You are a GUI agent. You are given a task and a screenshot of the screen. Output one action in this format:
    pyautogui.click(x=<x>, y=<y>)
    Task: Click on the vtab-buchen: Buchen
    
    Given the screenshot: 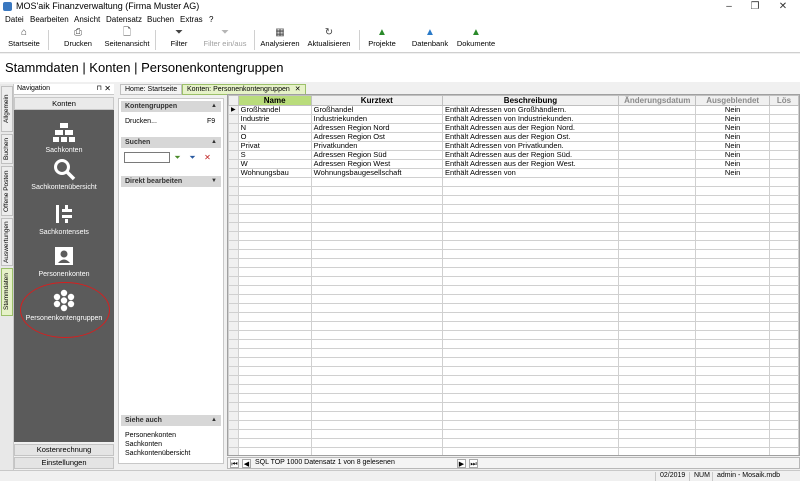 What is the action you would take?
    pyautogui.click(x=7, y=149)
    